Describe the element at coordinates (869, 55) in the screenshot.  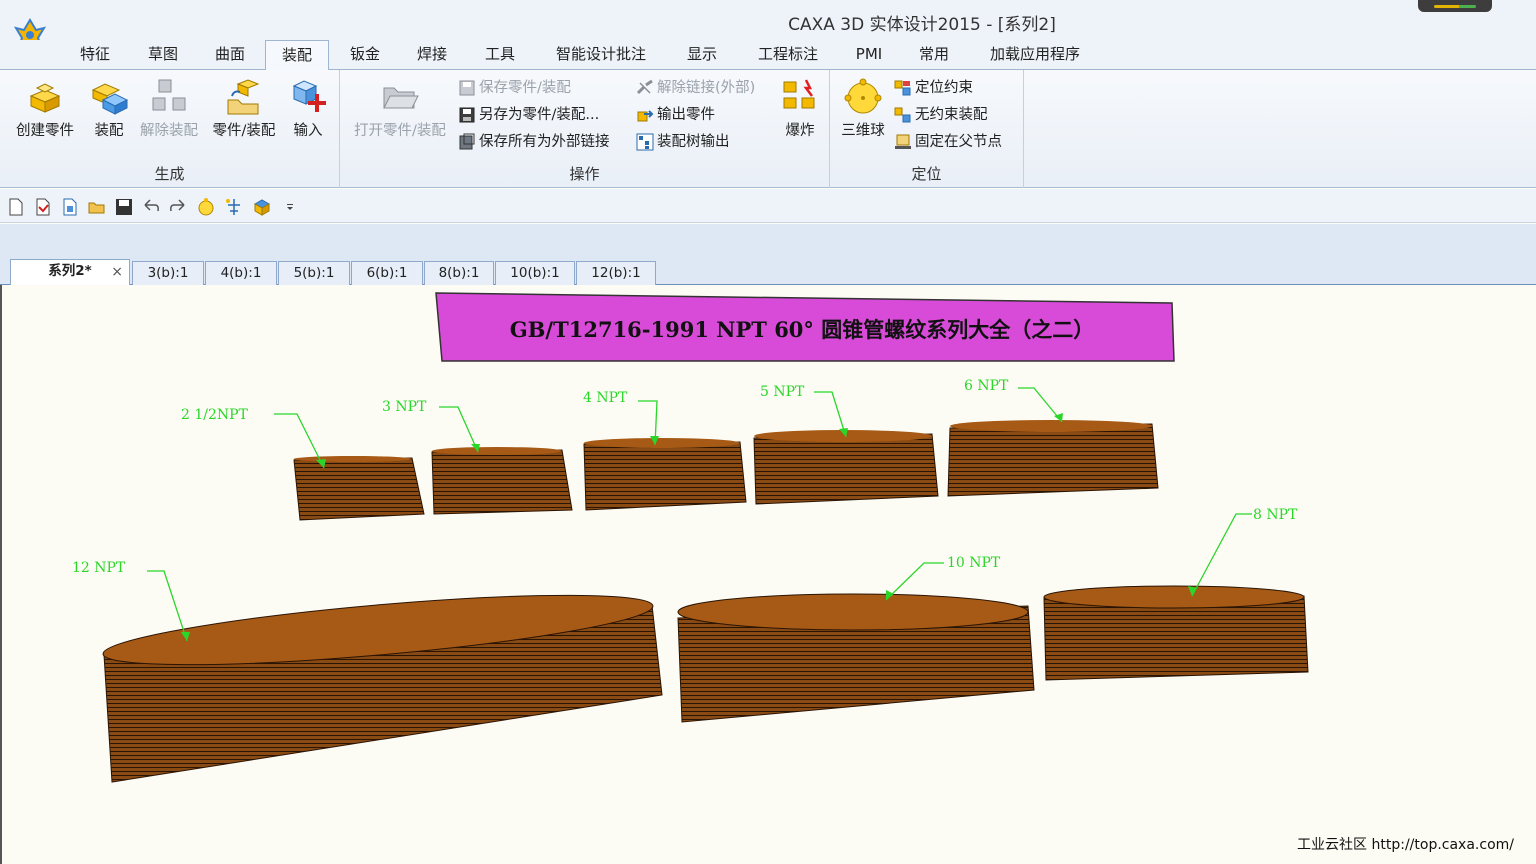
I see `tab-pmi: PMI` at that location.